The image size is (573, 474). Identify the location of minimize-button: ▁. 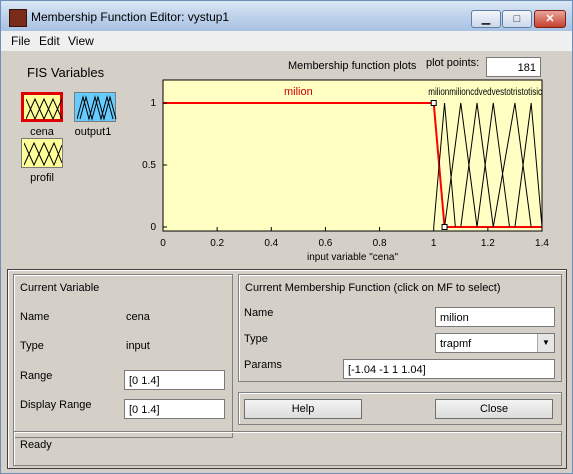
(486, 19).